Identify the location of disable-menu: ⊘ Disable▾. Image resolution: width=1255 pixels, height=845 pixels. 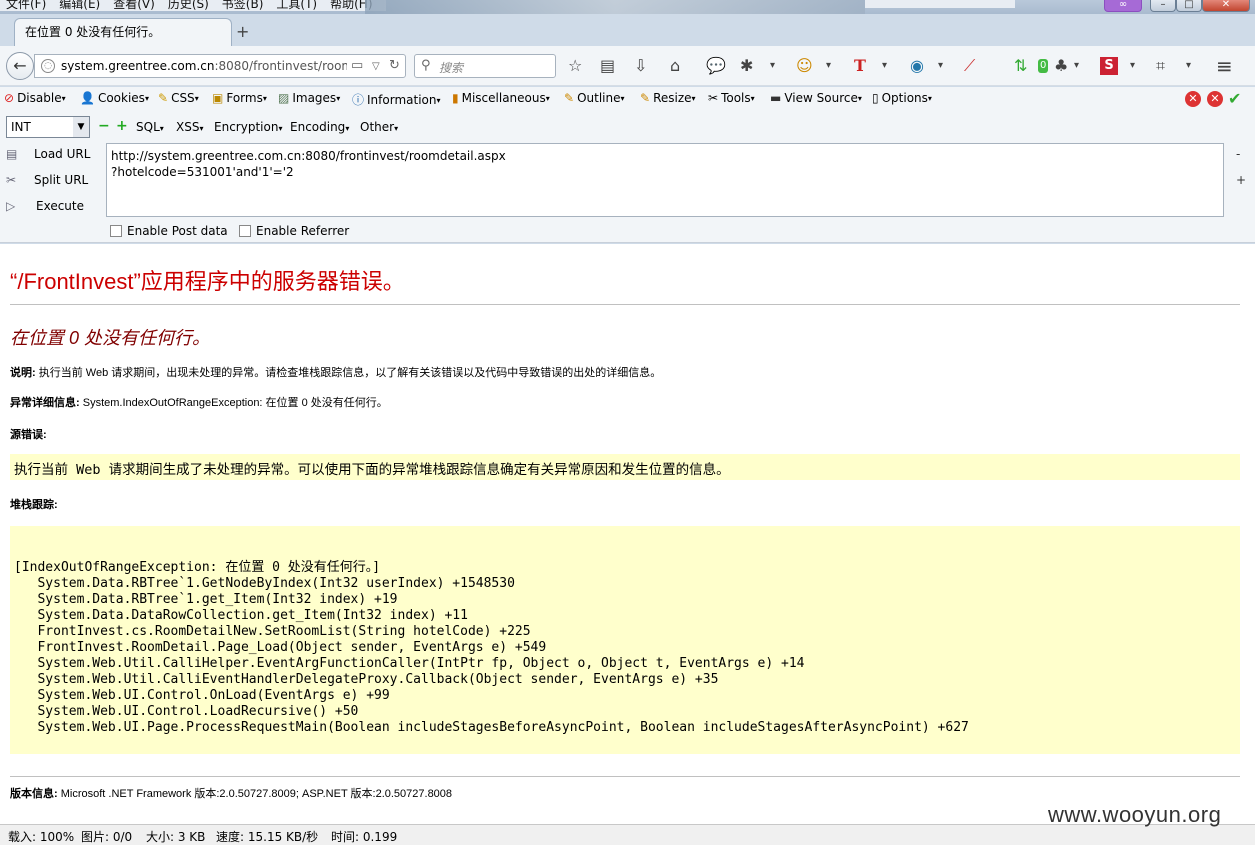
(35, 98).